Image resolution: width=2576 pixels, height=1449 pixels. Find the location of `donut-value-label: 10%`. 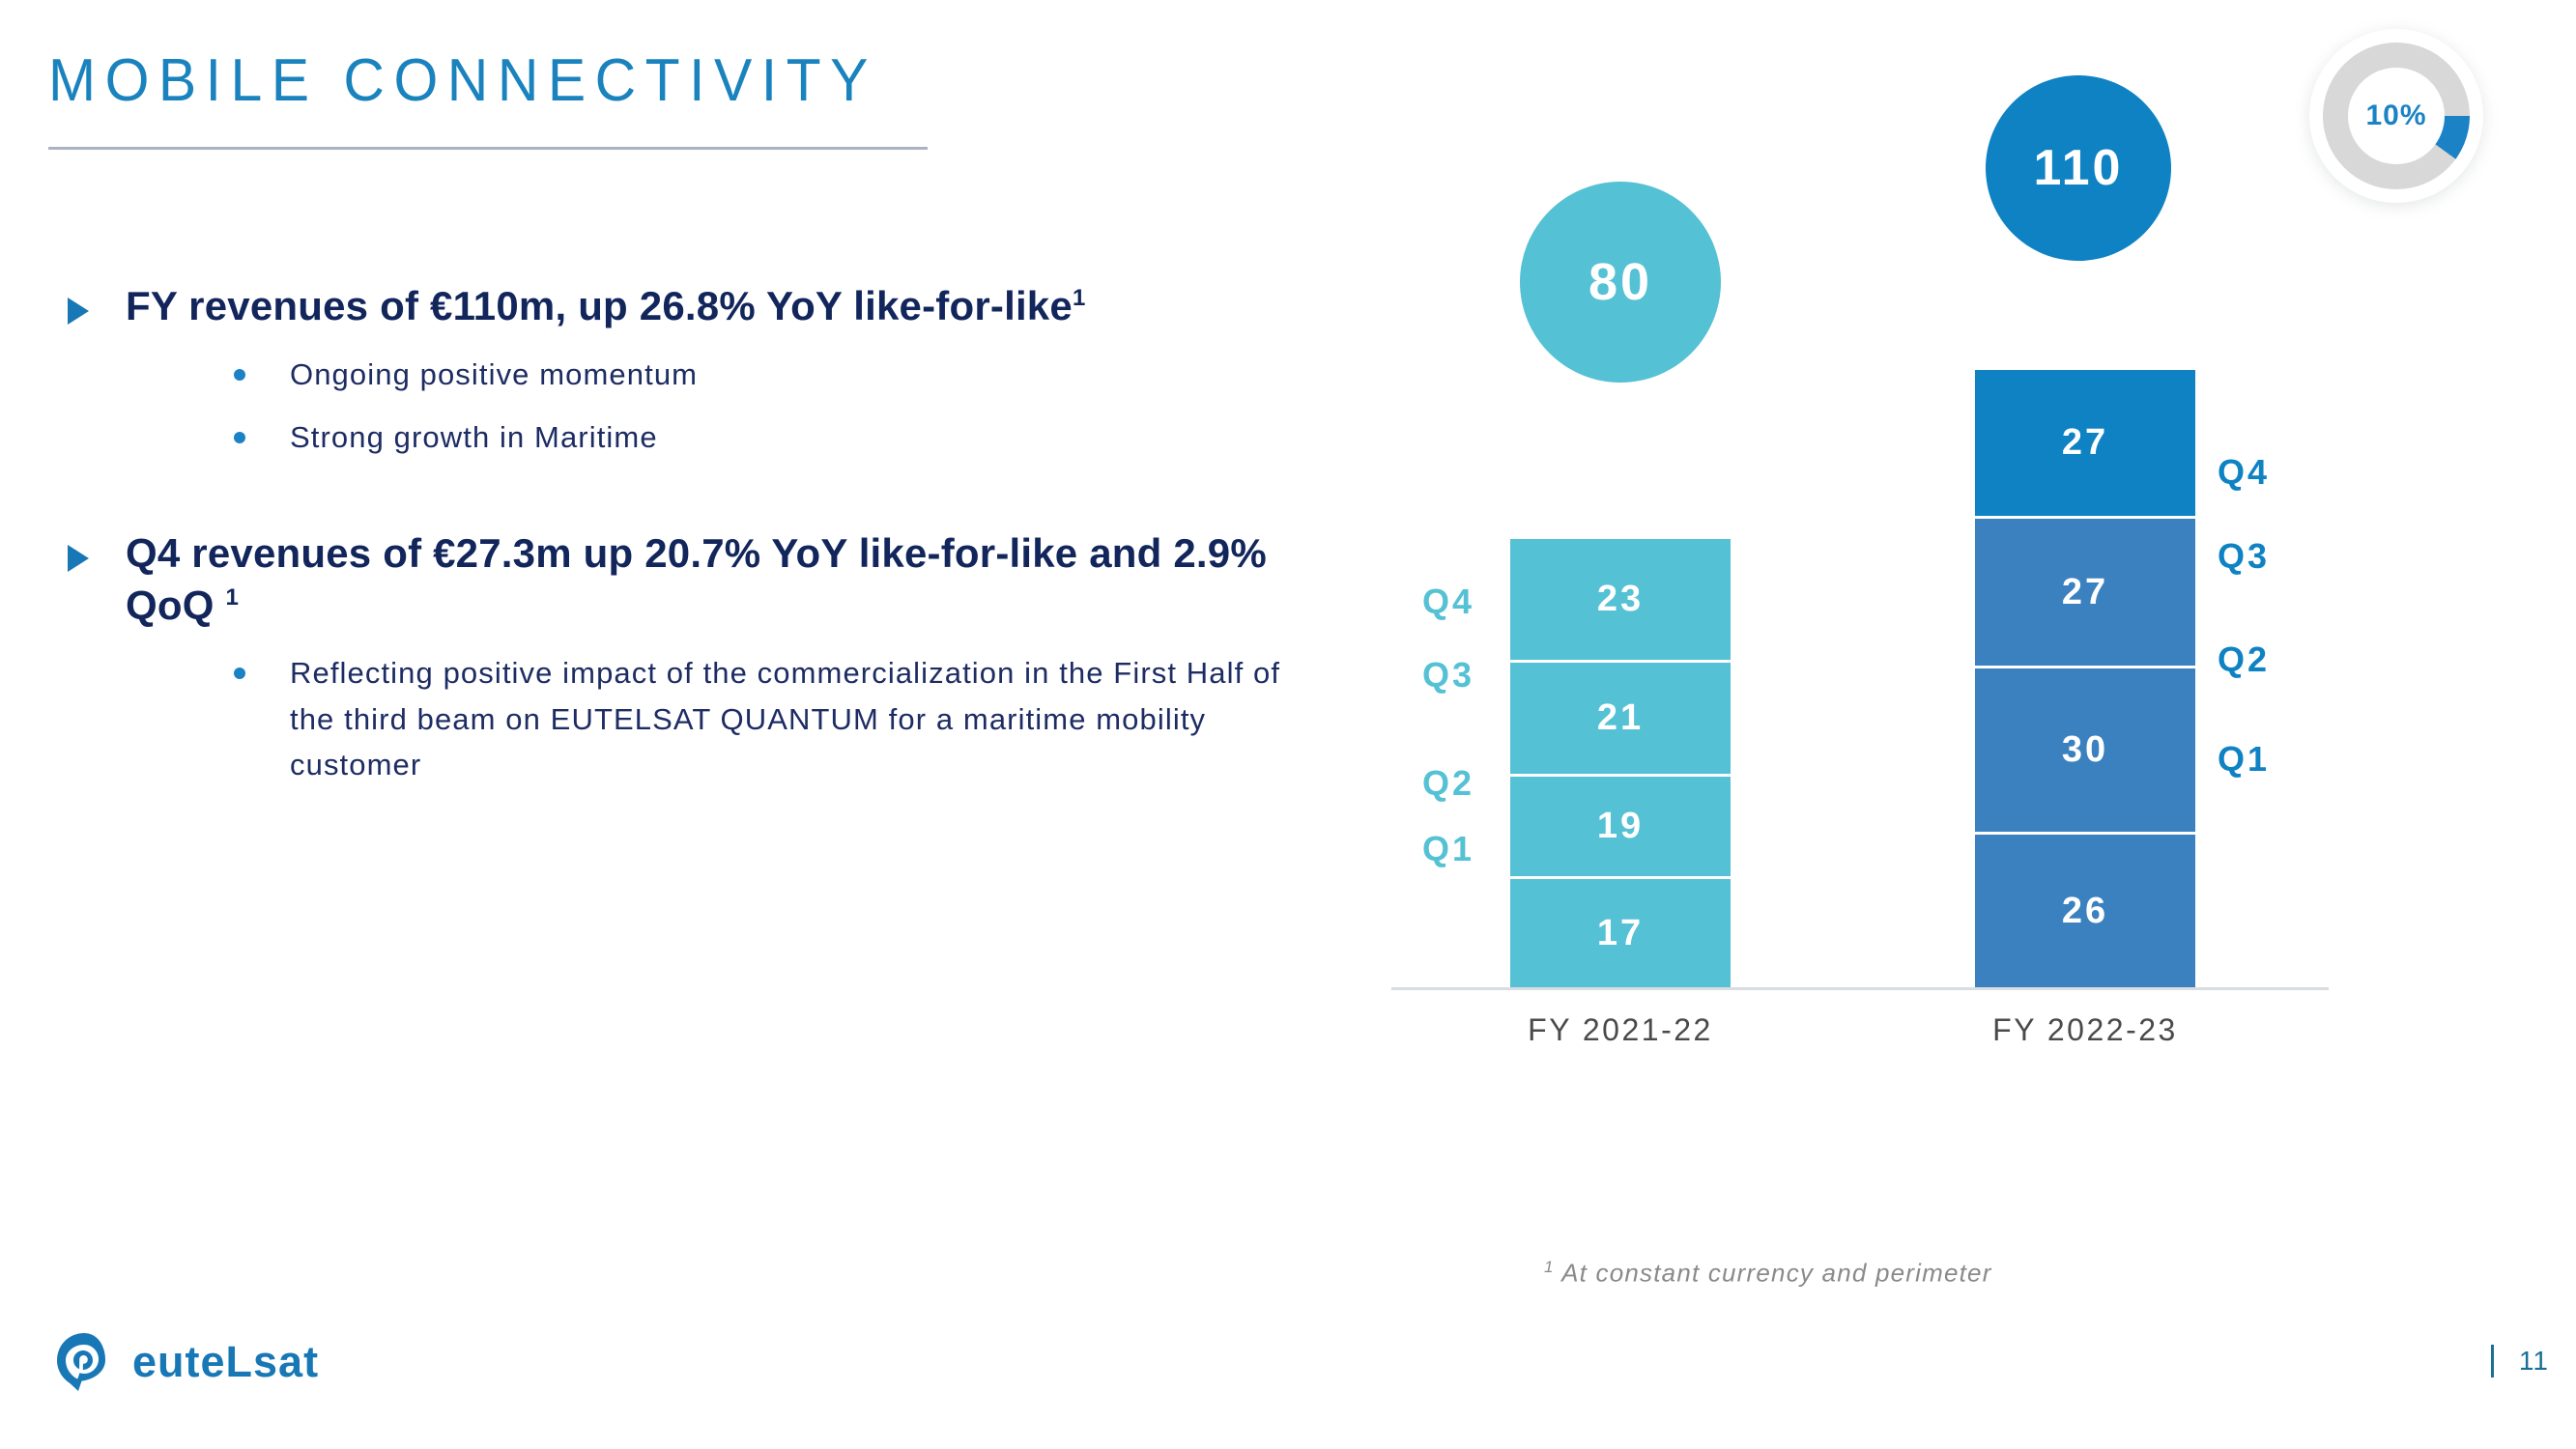

donut-value-label: 10% is located at coordinates (2396, 115).